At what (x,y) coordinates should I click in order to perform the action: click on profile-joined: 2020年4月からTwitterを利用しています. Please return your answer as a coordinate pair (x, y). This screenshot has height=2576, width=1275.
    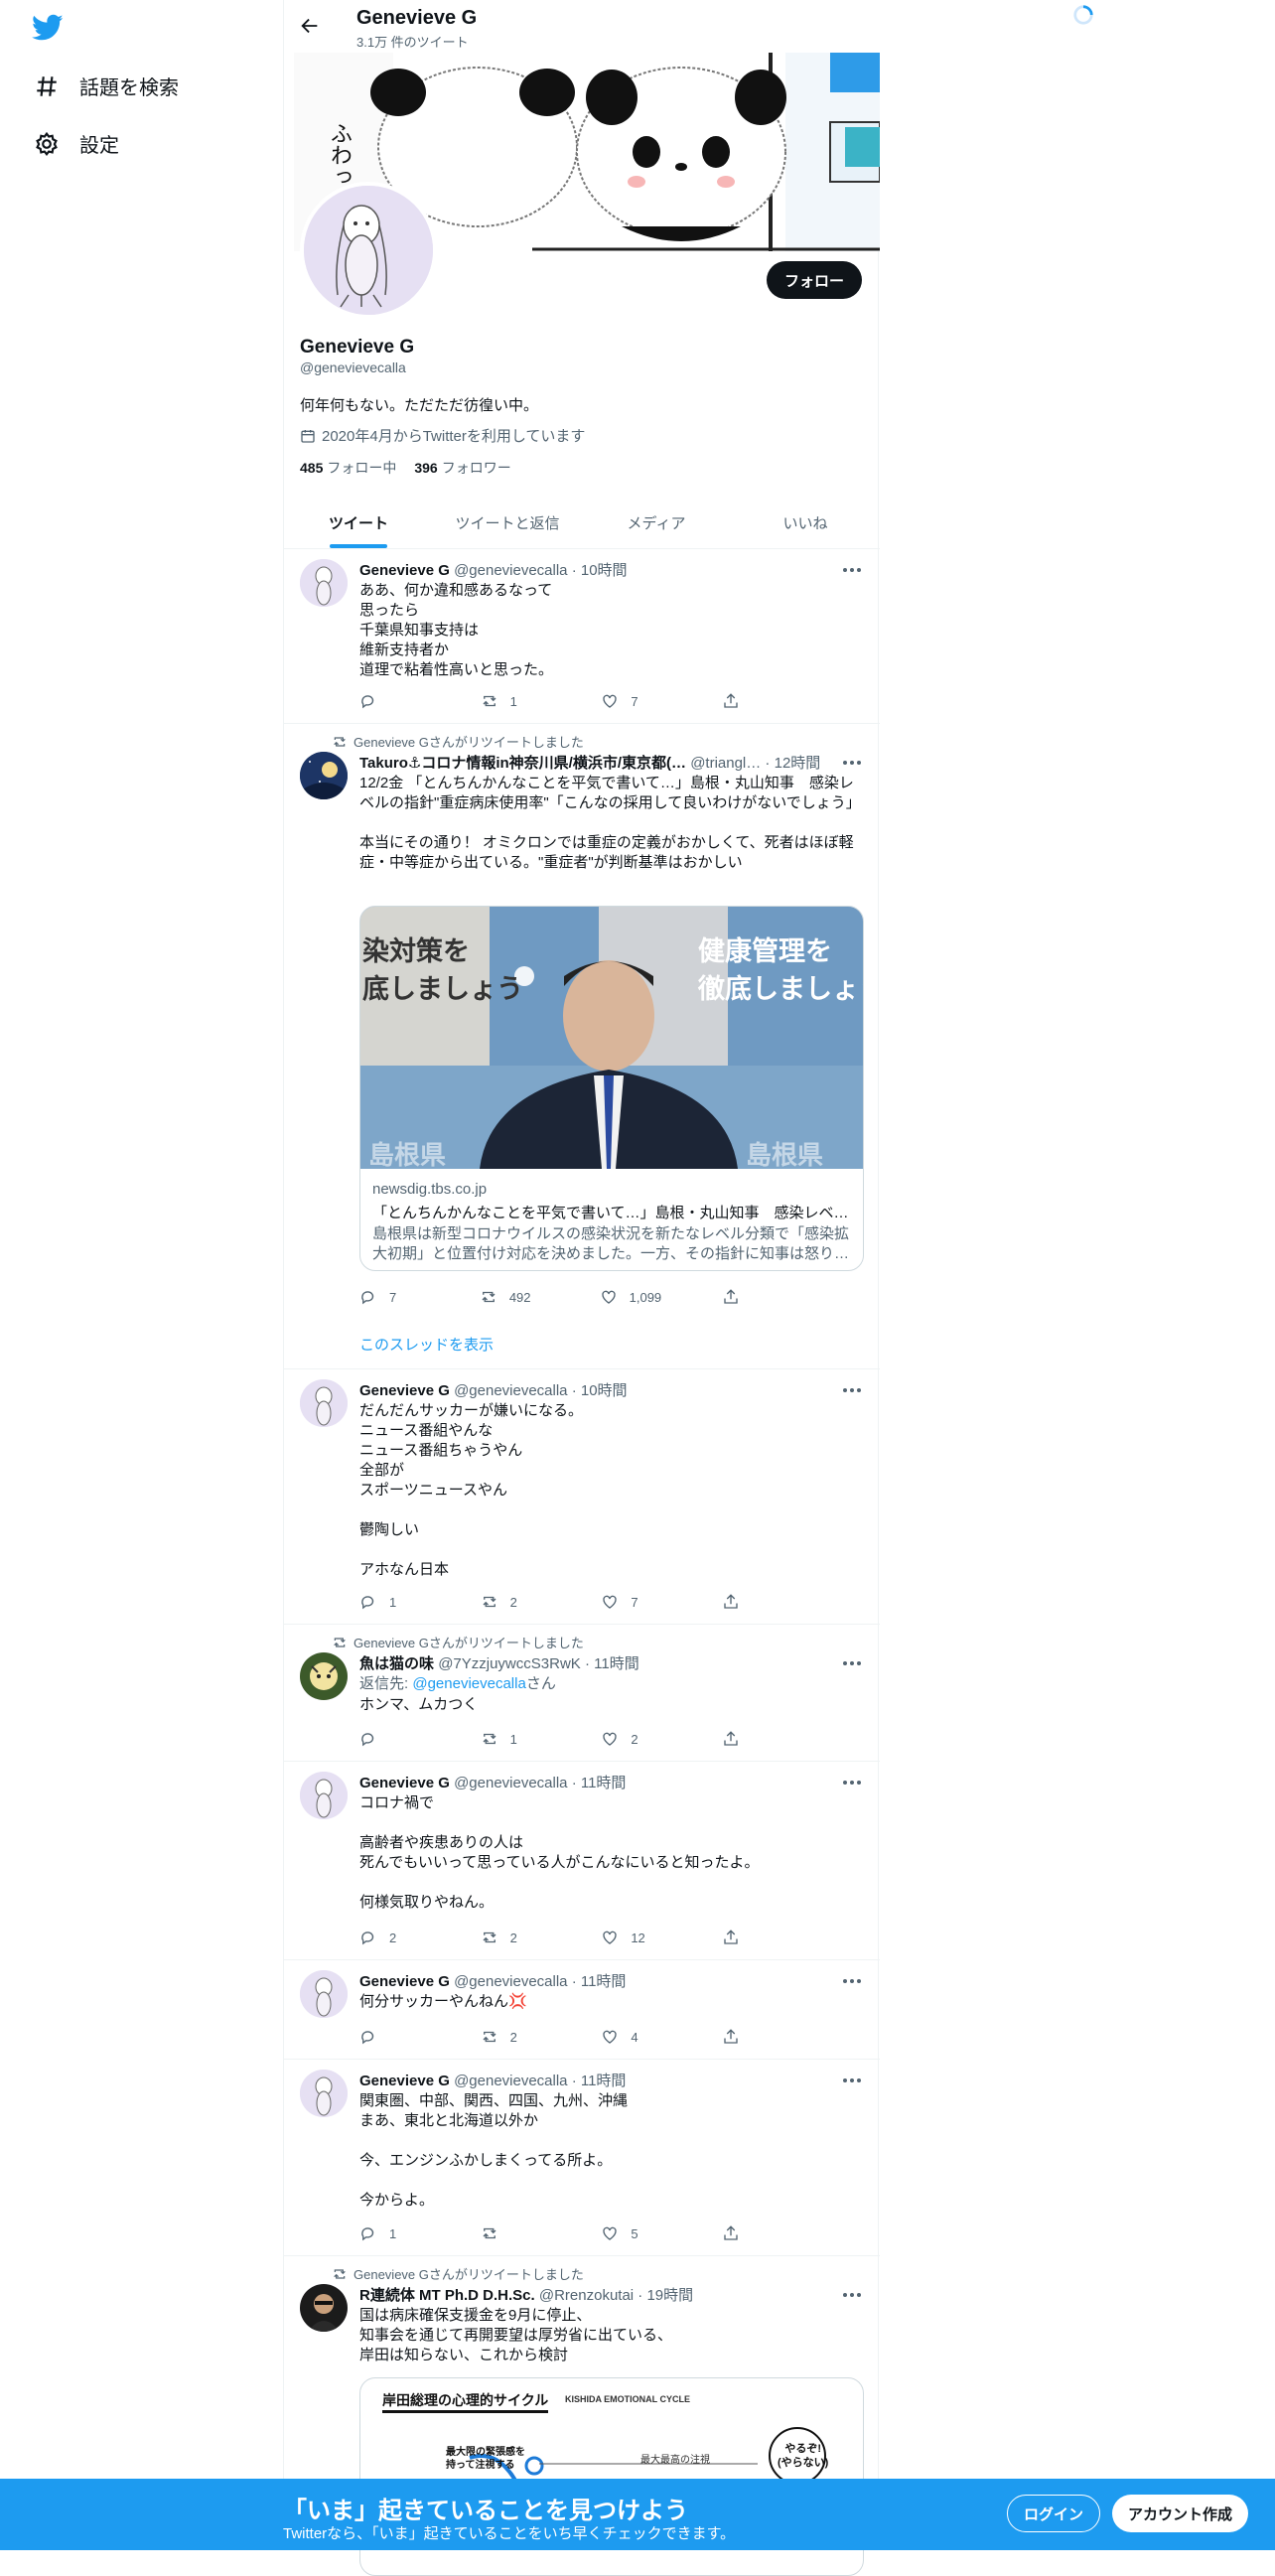
    Looking at the image, I should click on (442, 436).